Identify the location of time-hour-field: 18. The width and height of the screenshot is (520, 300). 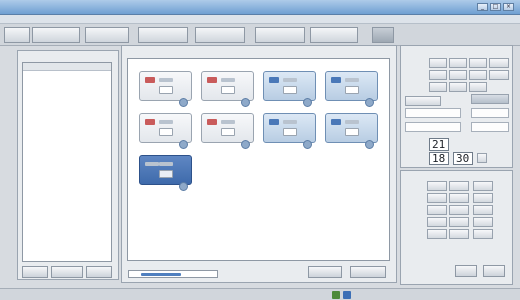
(439, 158).